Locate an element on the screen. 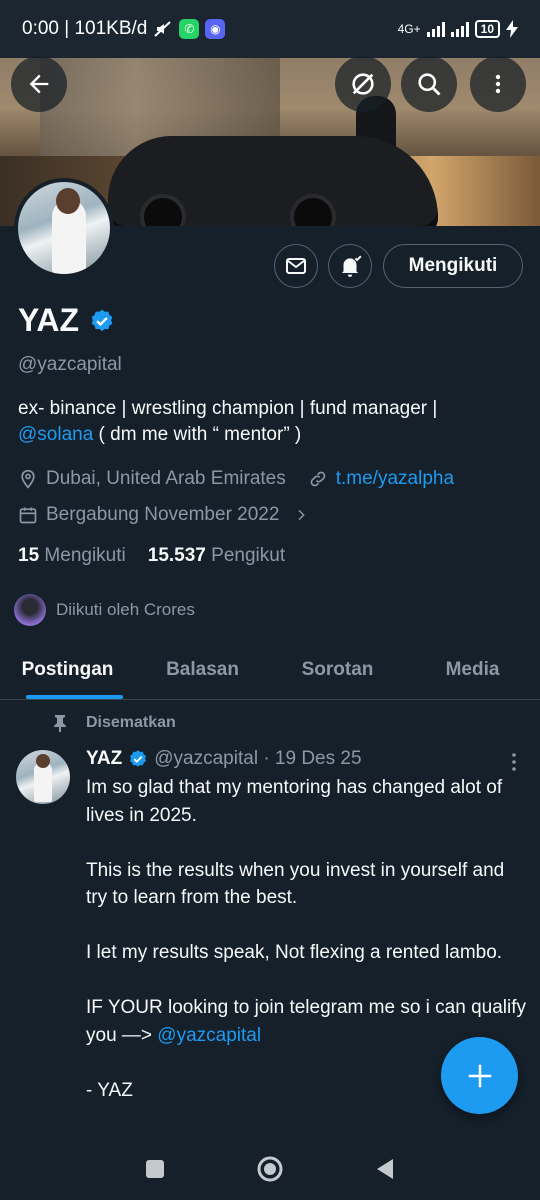 Image resolution: width=540 pixels, height=1200 pixels. back-nav-button is located at coordinates (385, 1169).